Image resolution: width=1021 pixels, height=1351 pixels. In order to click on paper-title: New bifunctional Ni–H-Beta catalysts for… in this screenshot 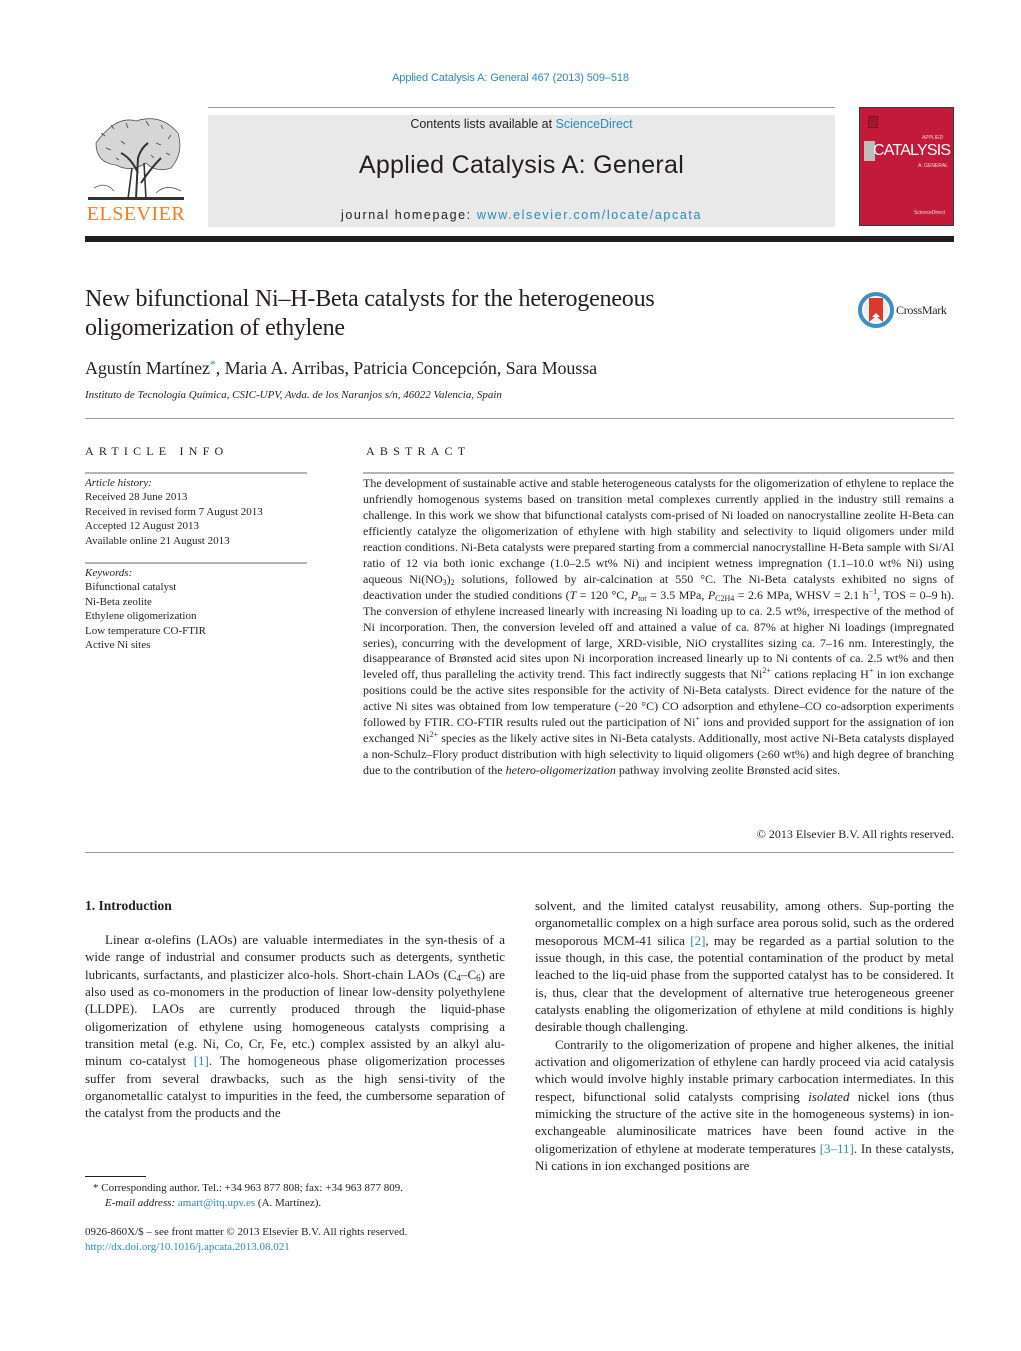, I will do `click(370, 313)`.